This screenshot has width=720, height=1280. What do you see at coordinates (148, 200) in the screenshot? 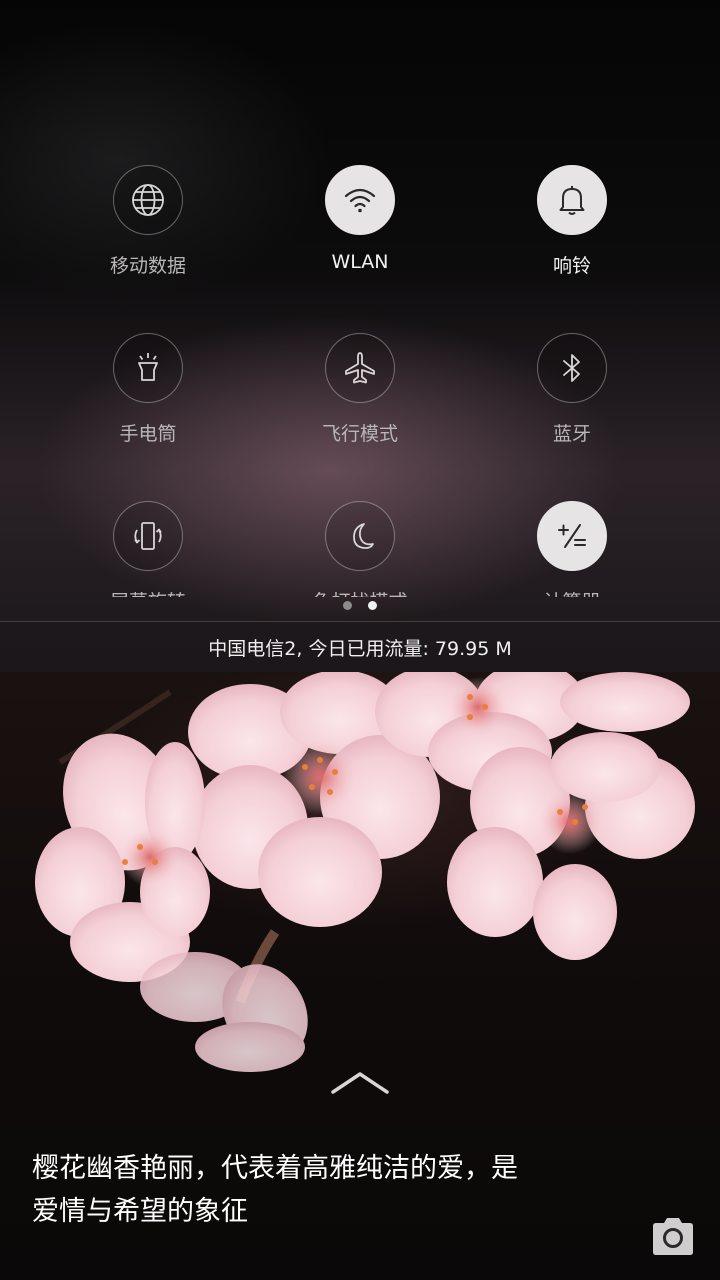
I see `globe-icon` at bounding box center [148, 200].